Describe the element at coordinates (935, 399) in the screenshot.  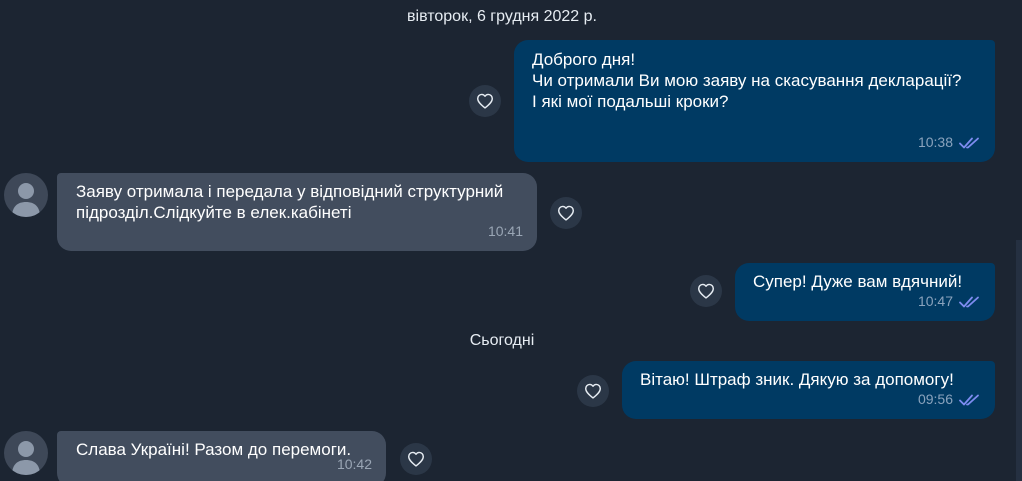
I see `message-time: 09:56` at that location.